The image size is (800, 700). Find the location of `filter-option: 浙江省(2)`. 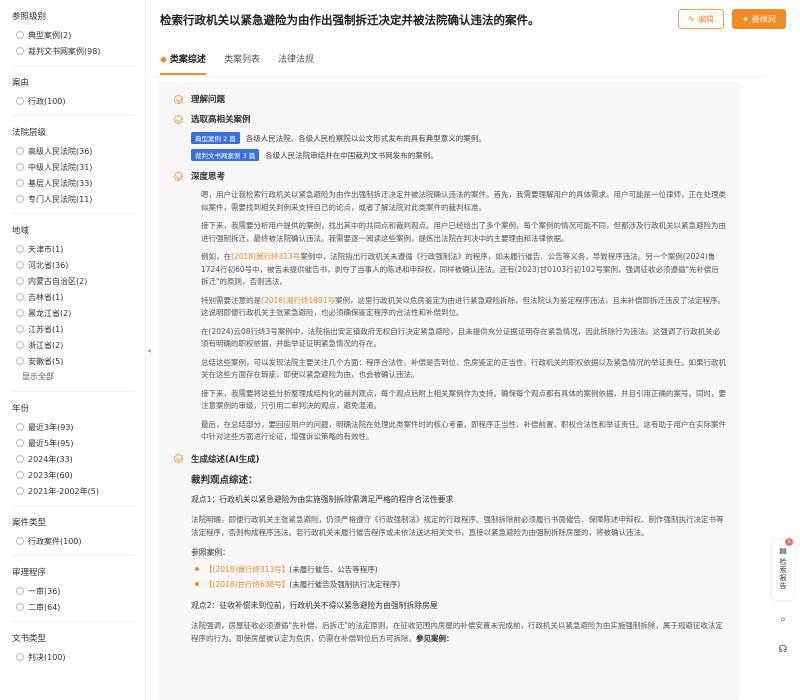

filter-option: 浙江省(2) is located at coordinates (78, 345).